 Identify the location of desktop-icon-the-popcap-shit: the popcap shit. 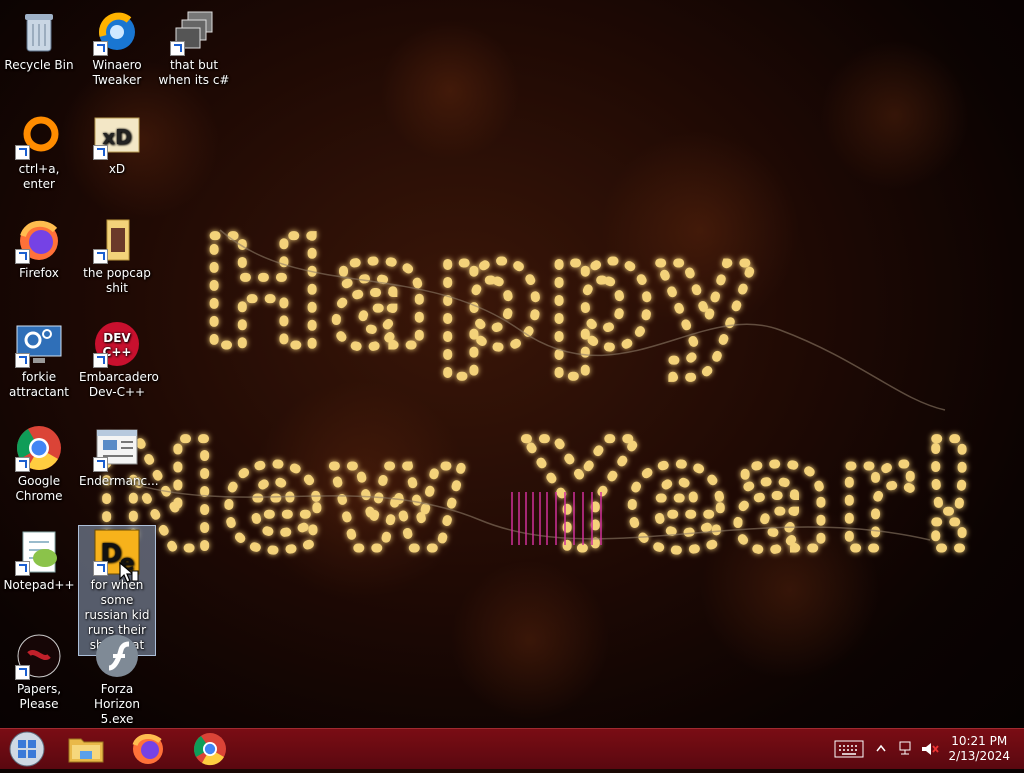
(117, 253).